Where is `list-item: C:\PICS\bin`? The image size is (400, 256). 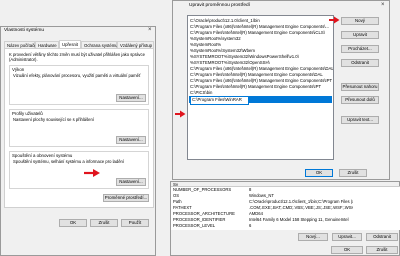
list-item: C:\PICS\bin is located at coordinates (201, 93).